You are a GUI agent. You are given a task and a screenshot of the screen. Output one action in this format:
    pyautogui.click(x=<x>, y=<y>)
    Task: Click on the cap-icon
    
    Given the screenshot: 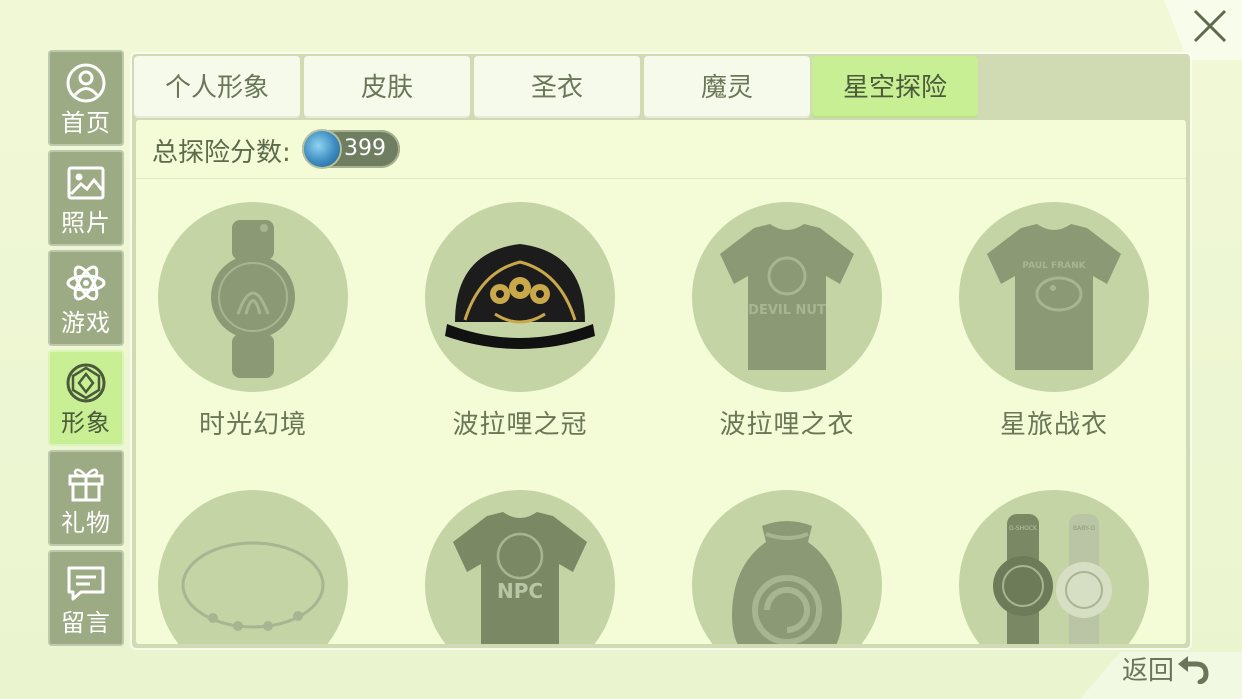 What is the action you would take?
    pyautogui.click(x=520, y=296)
    